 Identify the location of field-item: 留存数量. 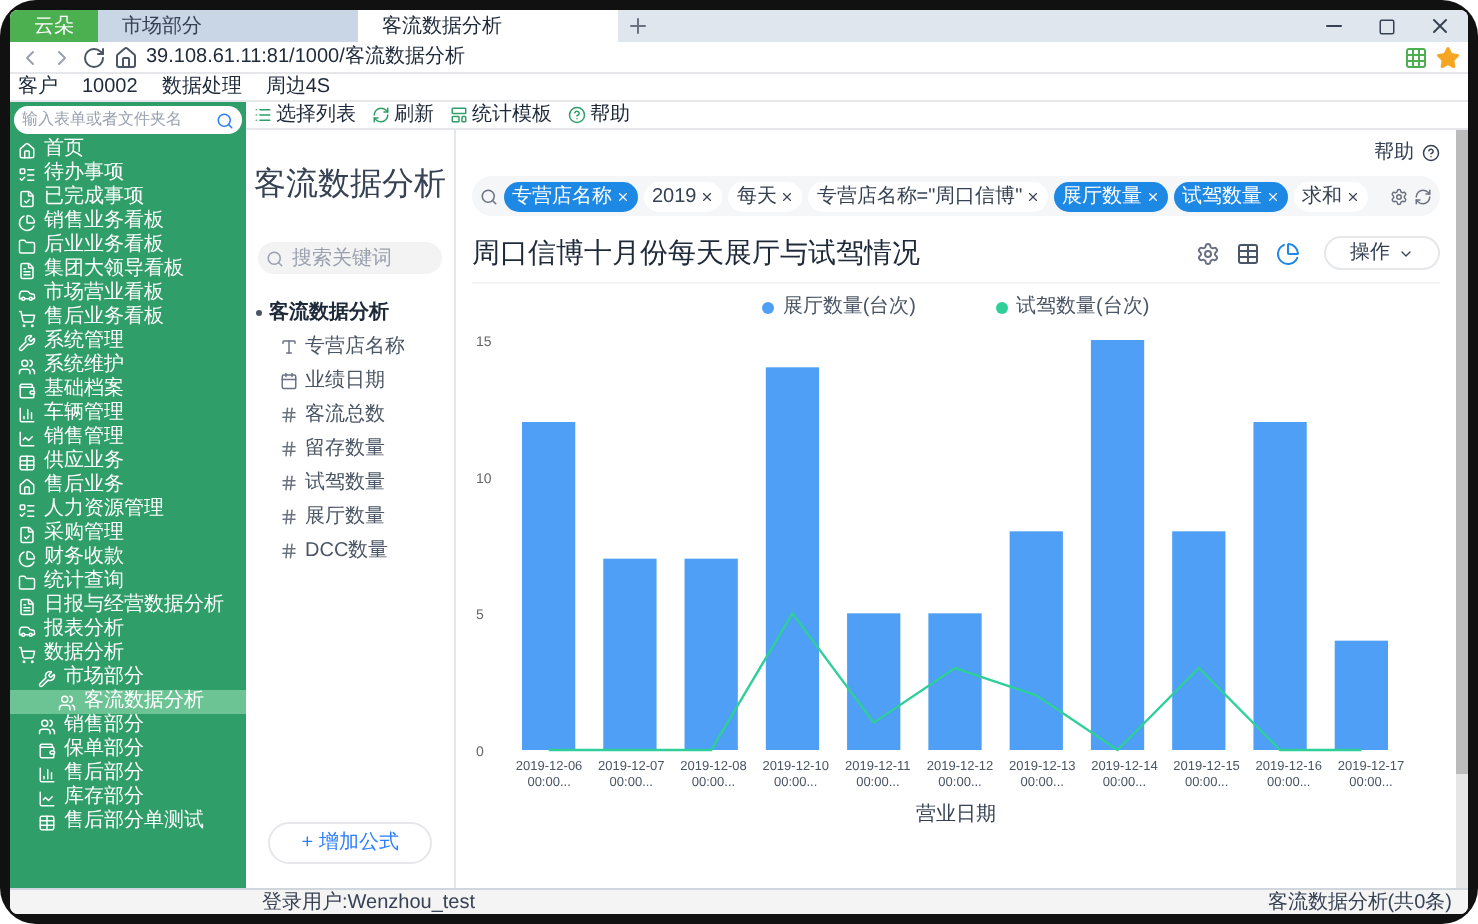
(345, 449).